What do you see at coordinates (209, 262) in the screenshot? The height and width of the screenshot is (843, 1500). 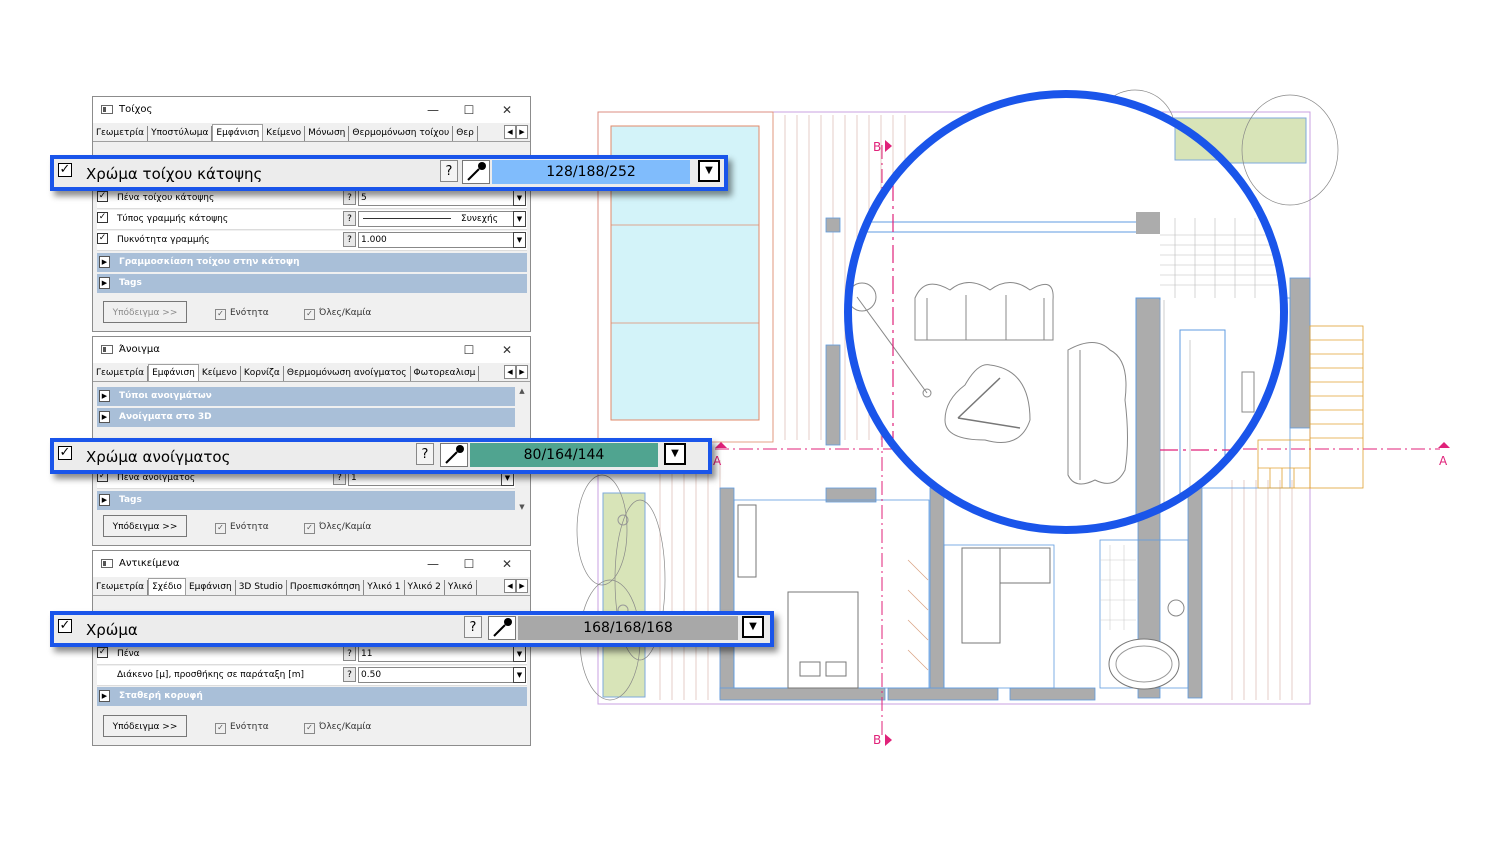 I see `group-label: Γραμμοσκίαση τοίχου στην κάτοψη` at bounding box center [209, 262].